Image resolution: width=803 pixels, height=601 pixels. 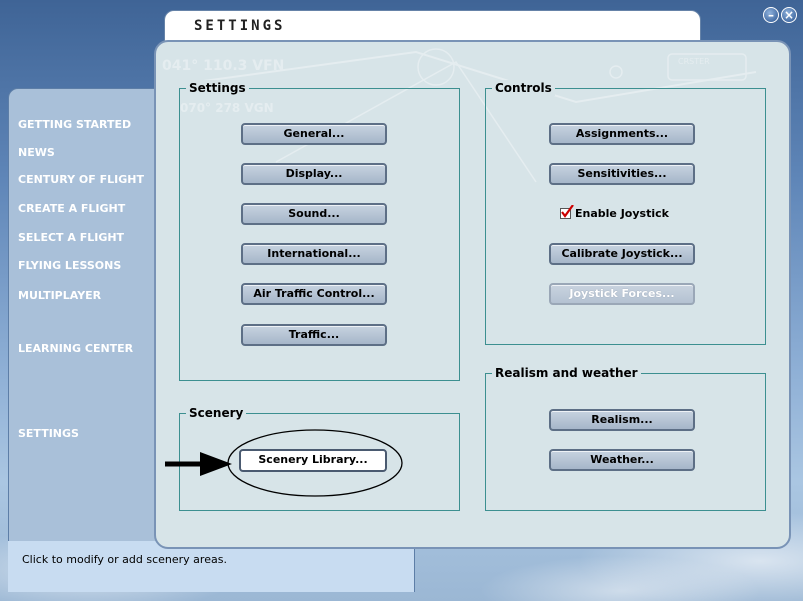 I want to click on nav-item-news: NEWS, so click(x=36, y=152).